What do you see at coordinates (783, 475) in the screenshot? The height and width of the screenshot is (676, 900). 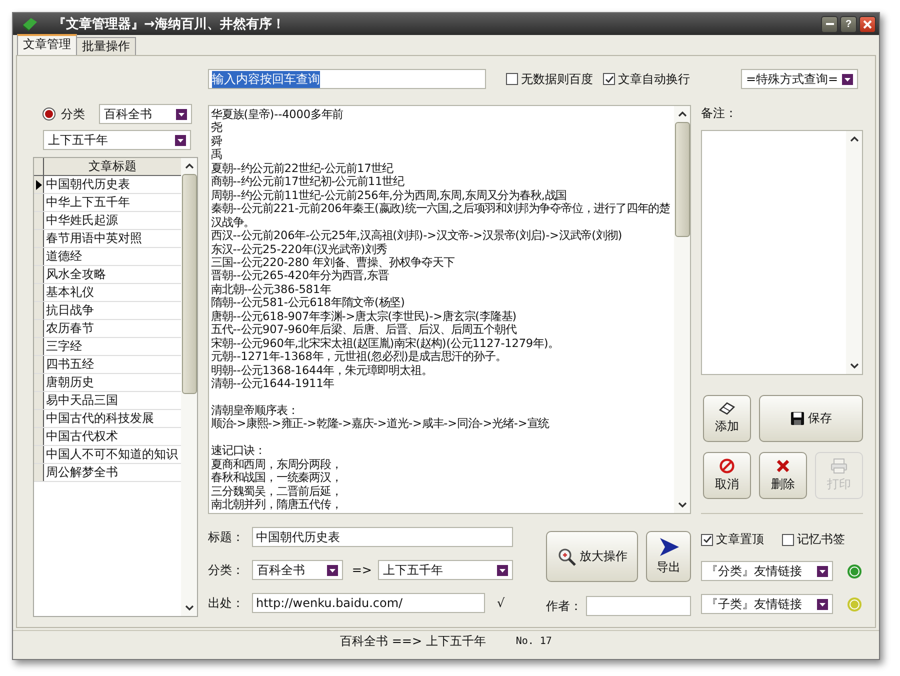 I see `action-button: 删除` at bounding box center [783, 475].